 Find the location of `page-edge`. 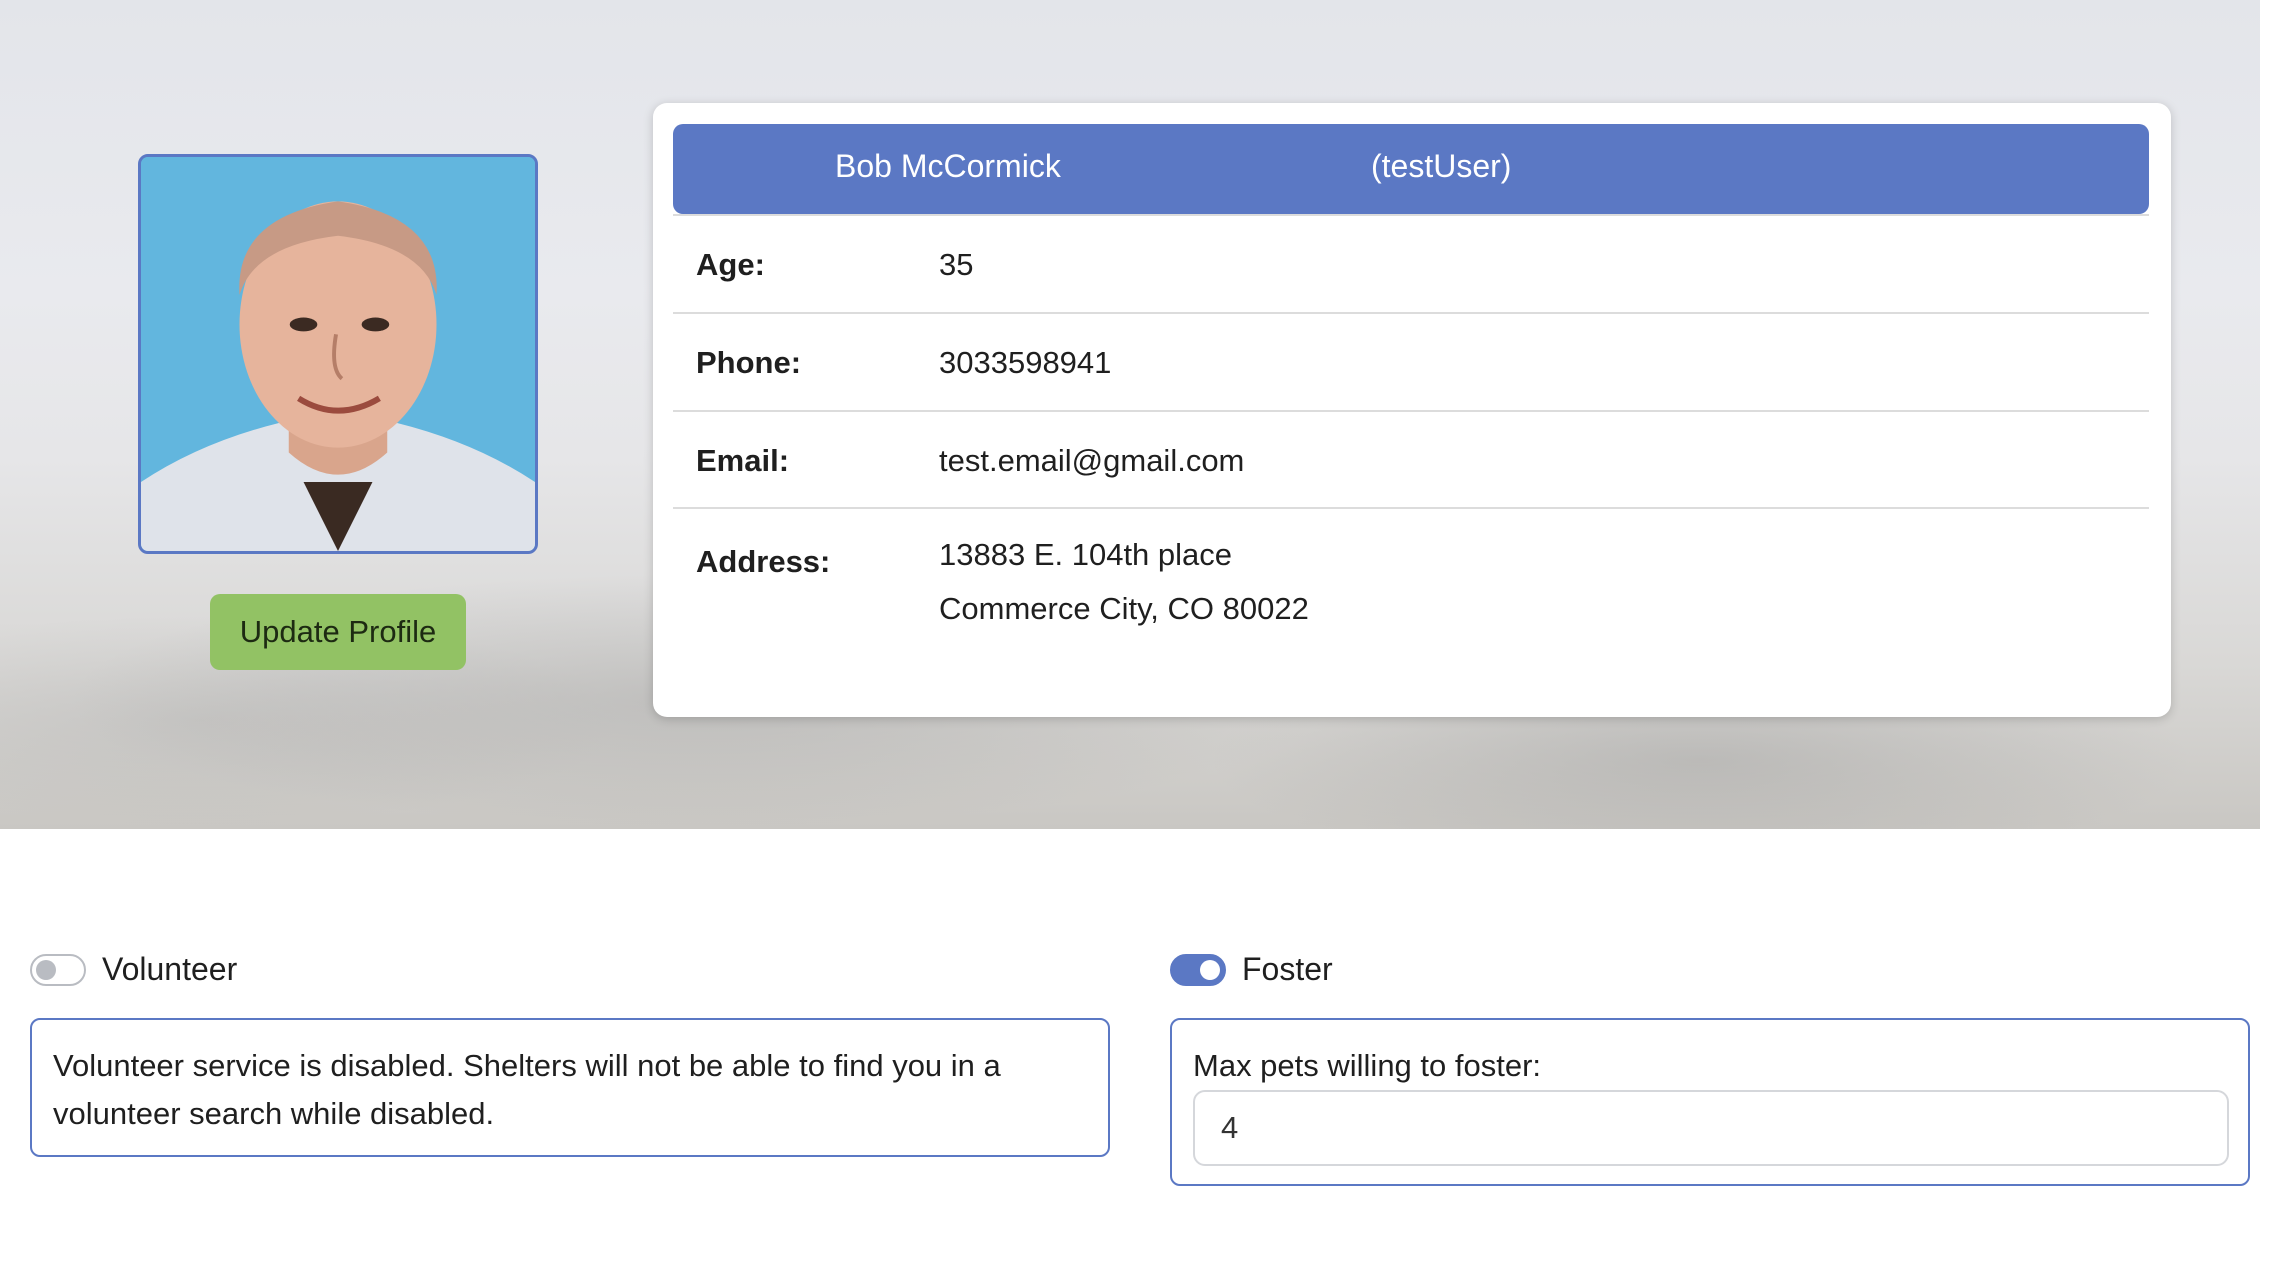

page-edge is located at coordinates (2269, 414).